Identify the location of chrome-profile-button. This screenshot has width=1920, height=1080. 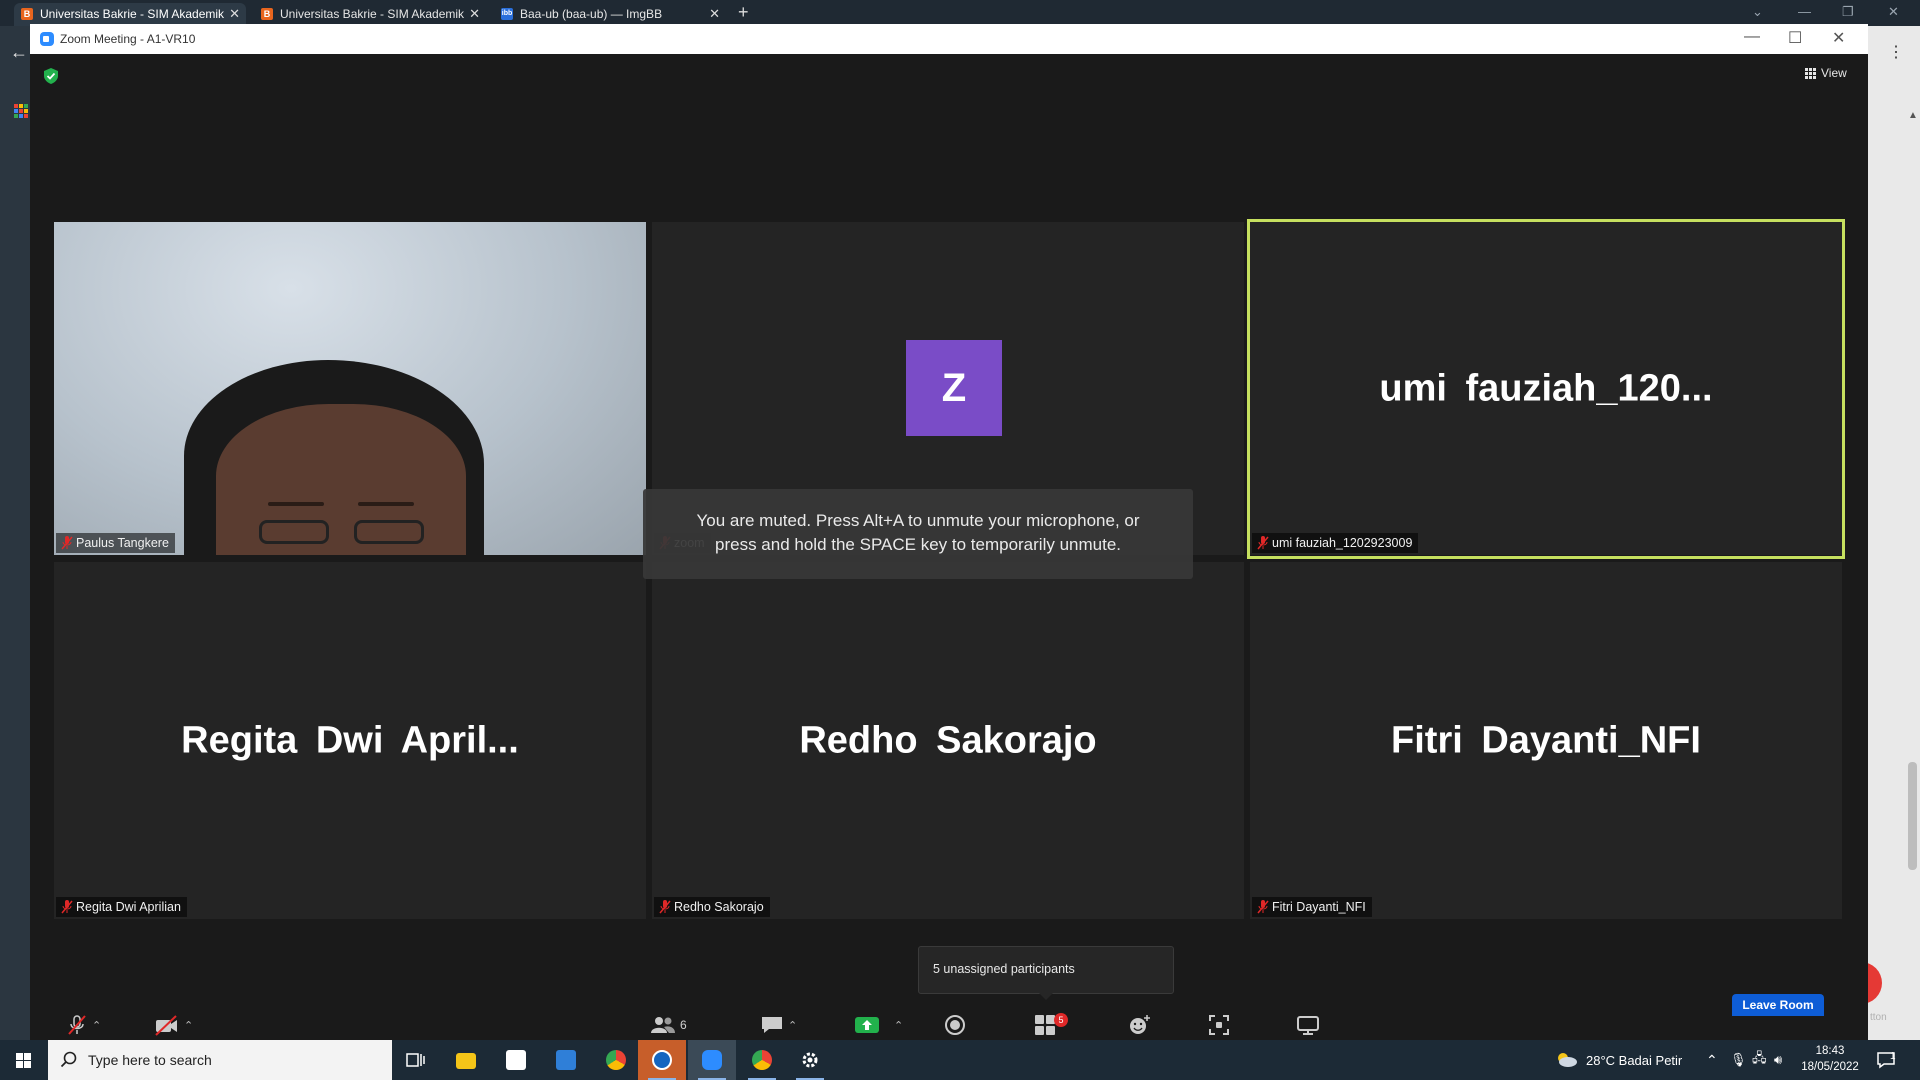
(762, 1060).